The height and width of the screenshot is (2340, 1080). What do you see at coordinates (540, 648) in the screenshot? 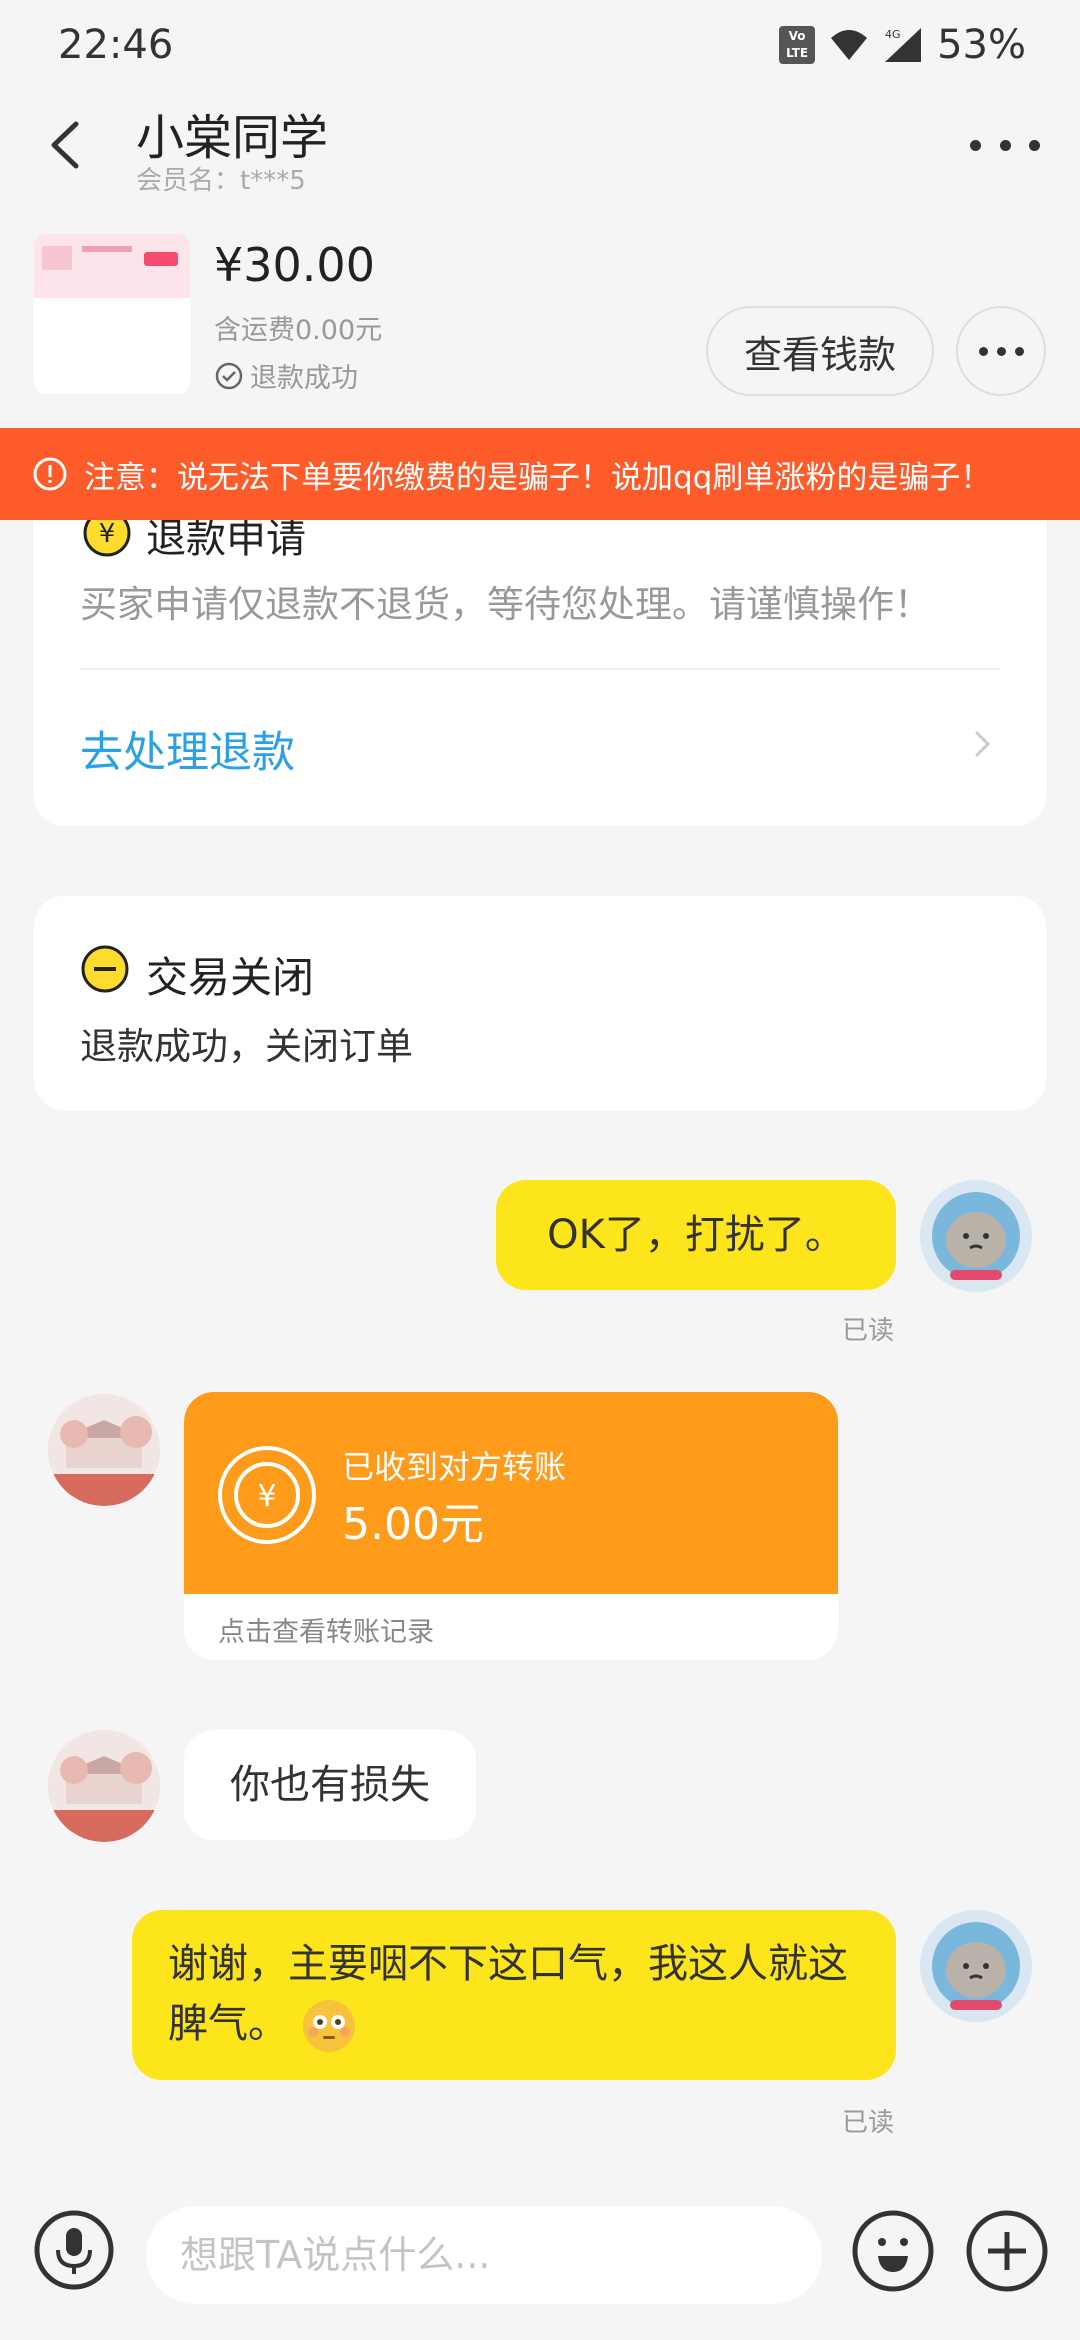
I see `refund-request-card: ¥ 退款申请 买家申请仅退款不退货，等待您处理。请谨慎操作！ 去处理退款` at bounding box center [540, 648].